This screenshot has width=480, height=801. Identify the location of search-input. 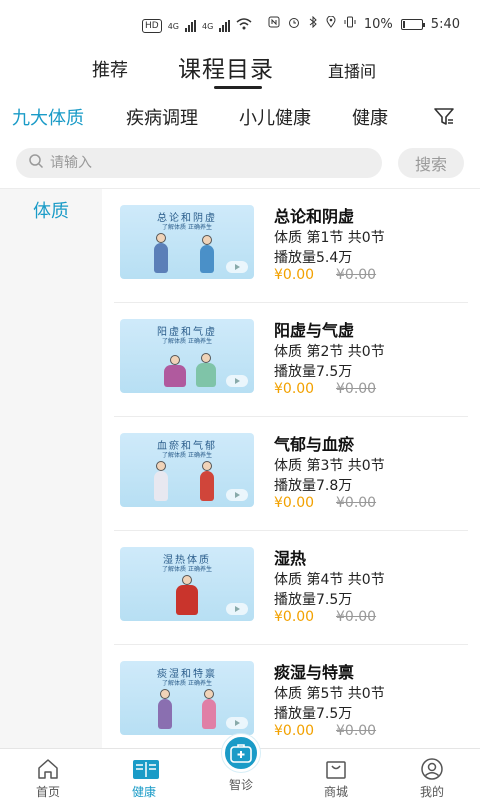
(200, 163).